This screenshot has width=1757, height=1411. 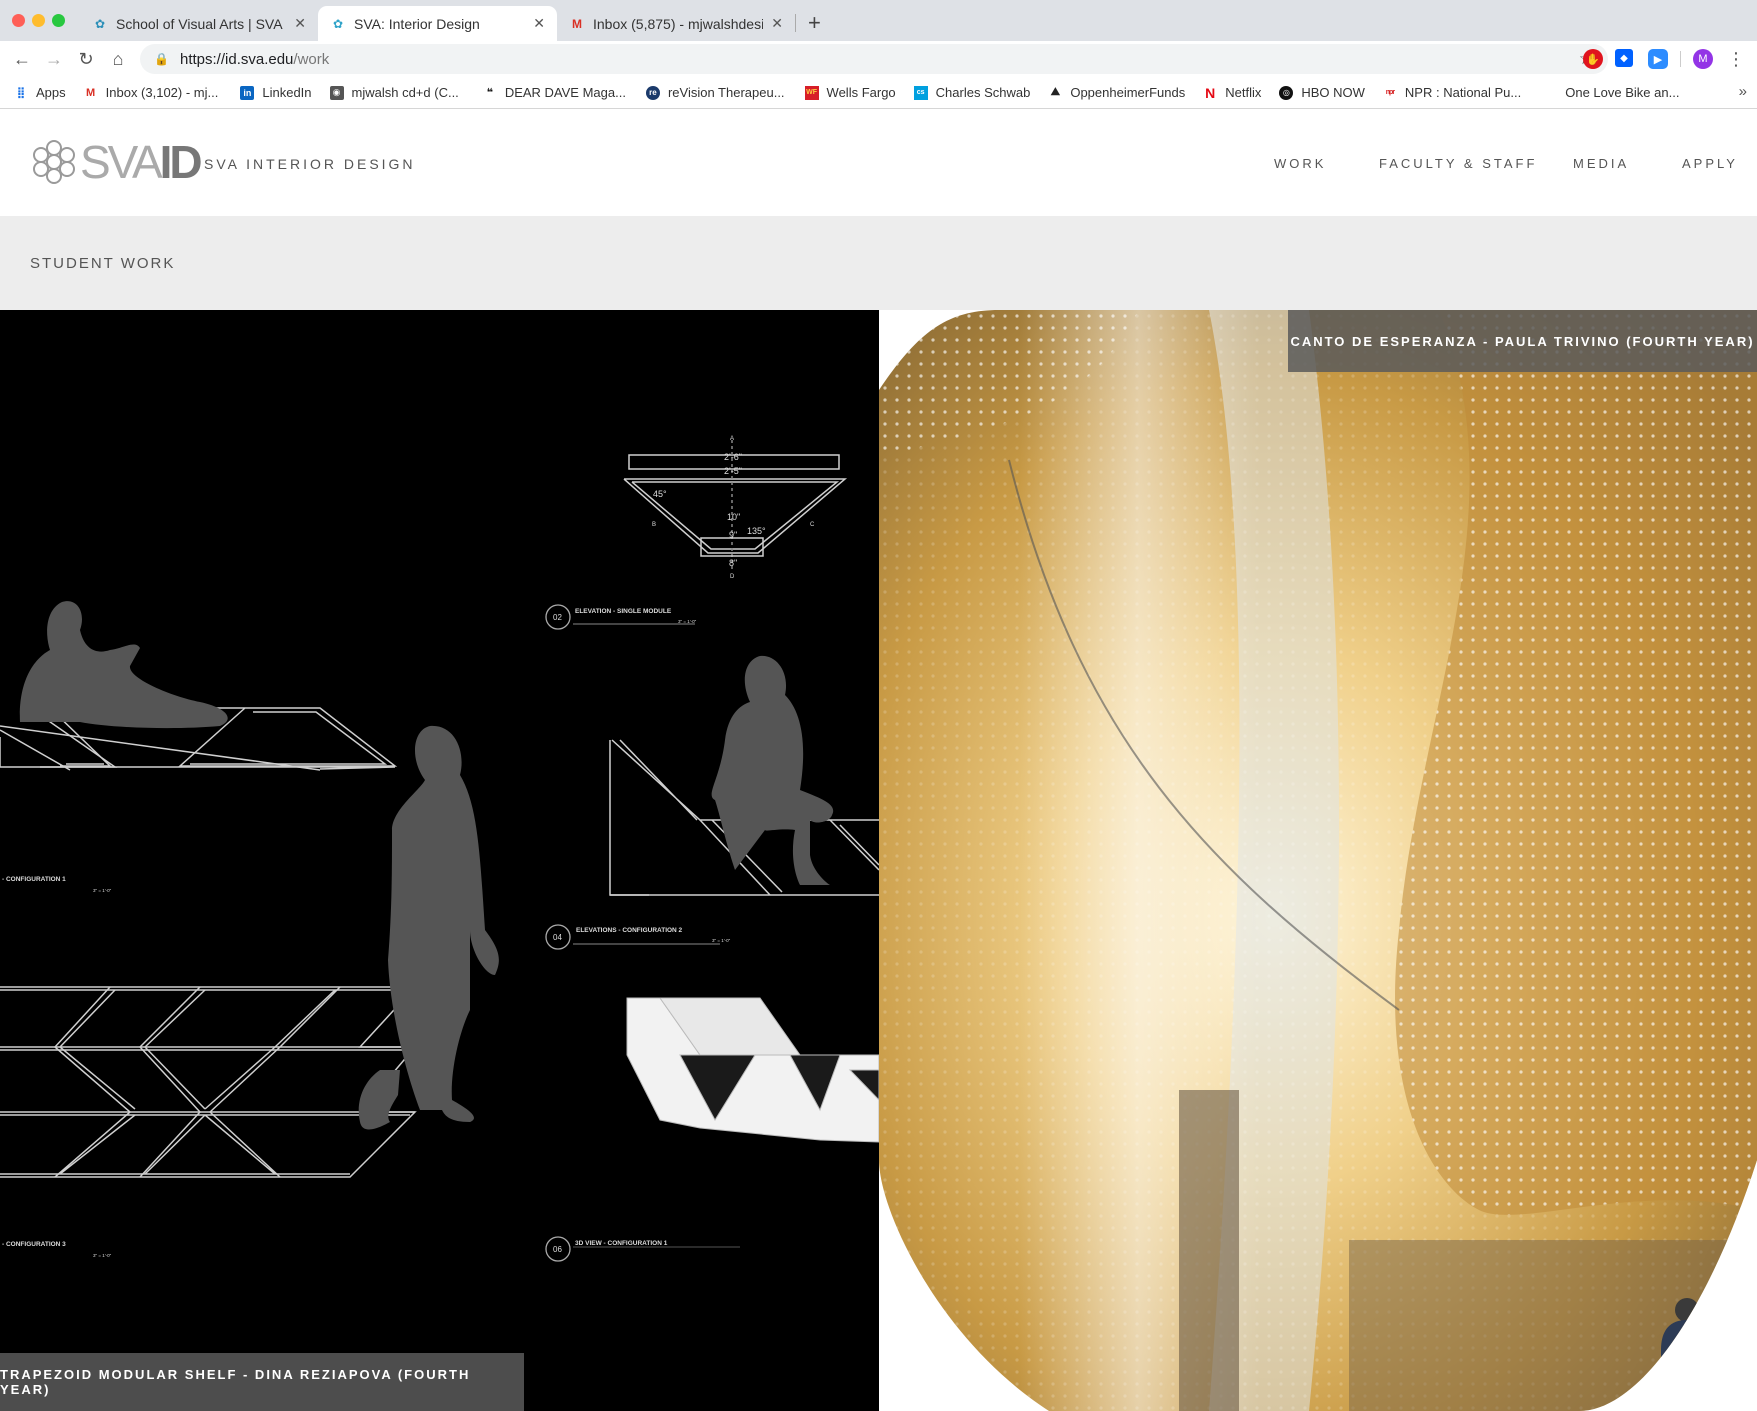 I want to click on revision-icon: re, so click(x=652, y=92).